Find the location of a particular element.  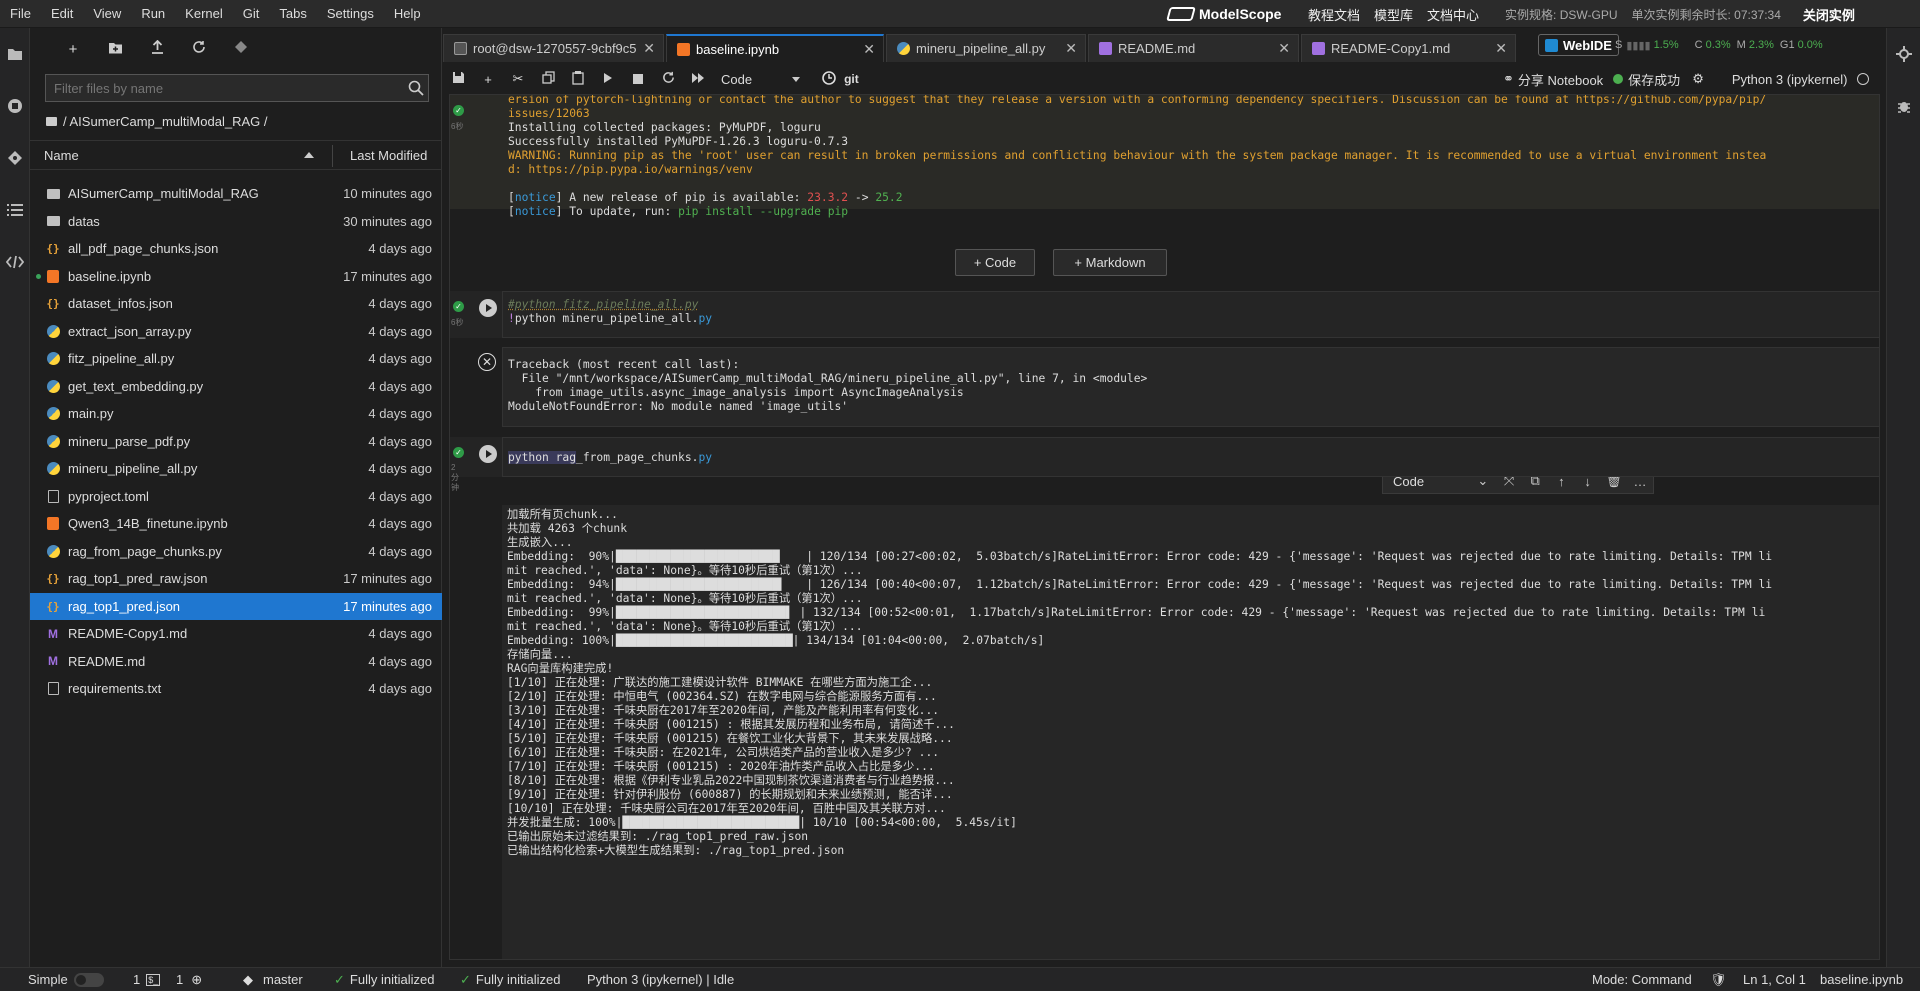

file-row: get_text_embedding.py 4 days ago is located at coordinates (236, 387).